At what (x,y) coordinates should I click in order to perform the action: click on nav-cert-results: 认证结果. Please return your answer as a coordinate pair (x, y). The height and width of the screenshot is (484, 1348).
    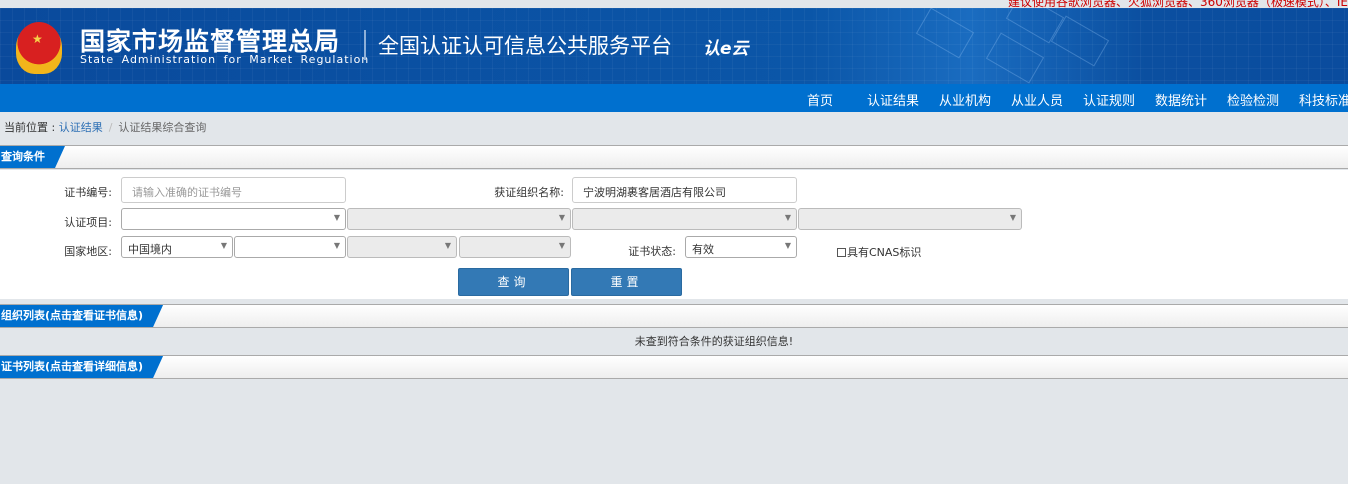
    Looking at the image, I should click on (893, 99).